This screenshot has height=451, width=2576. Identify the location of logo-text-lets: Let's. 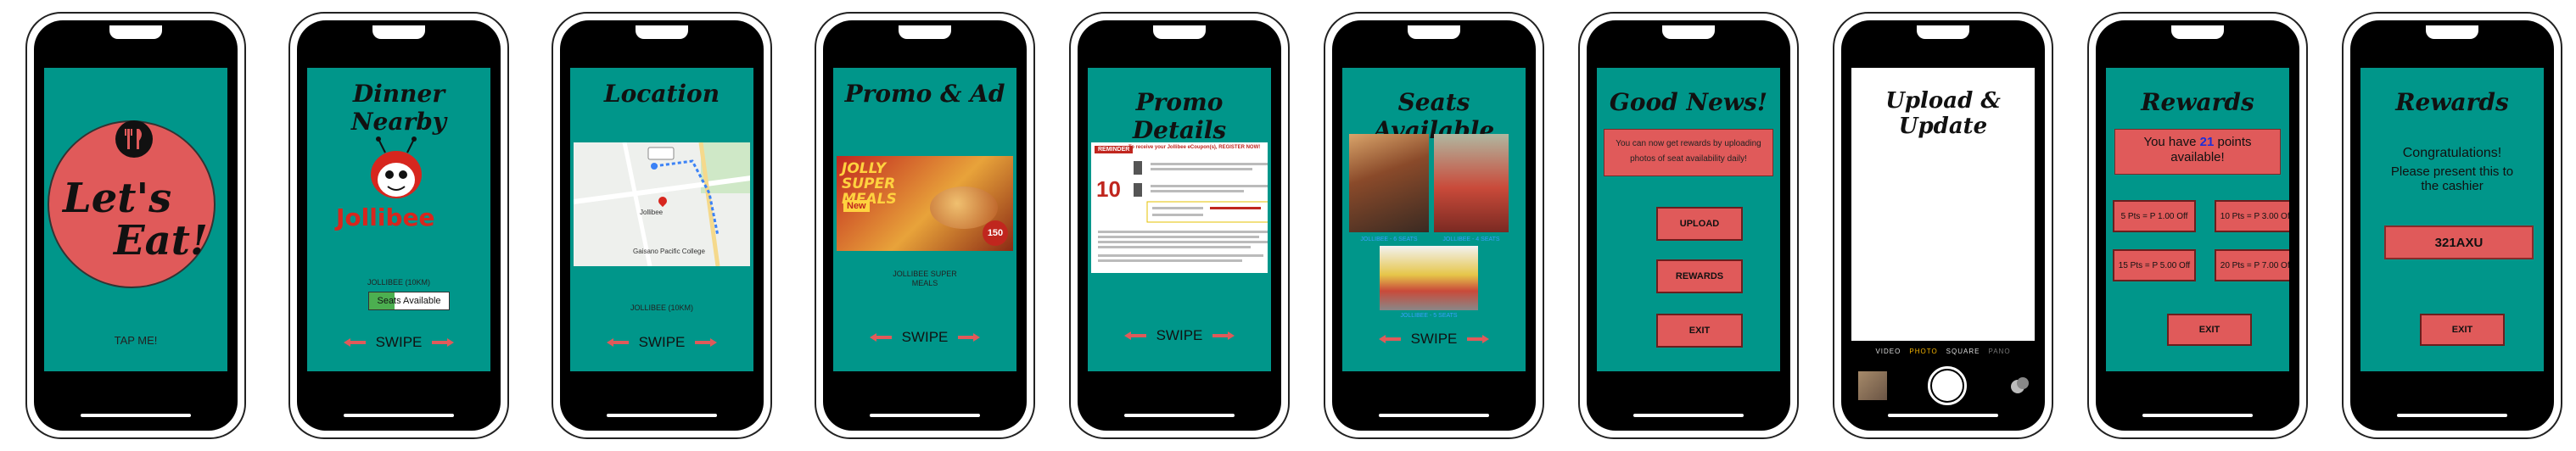
(117, 199).